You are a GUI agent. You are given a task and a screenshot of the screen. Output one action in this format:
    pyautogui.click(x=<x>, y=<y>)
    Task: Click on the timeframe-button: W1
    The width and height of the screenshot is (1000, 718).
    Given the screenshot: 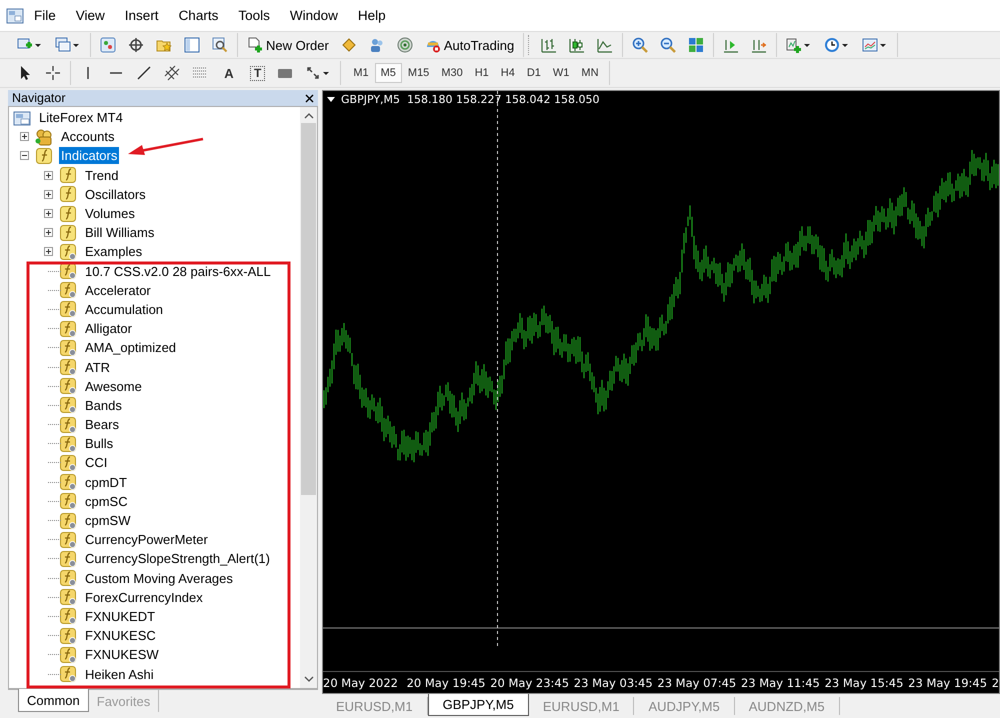 What is the action you would take?
    pyautogui.click(x=561, y=73)
    